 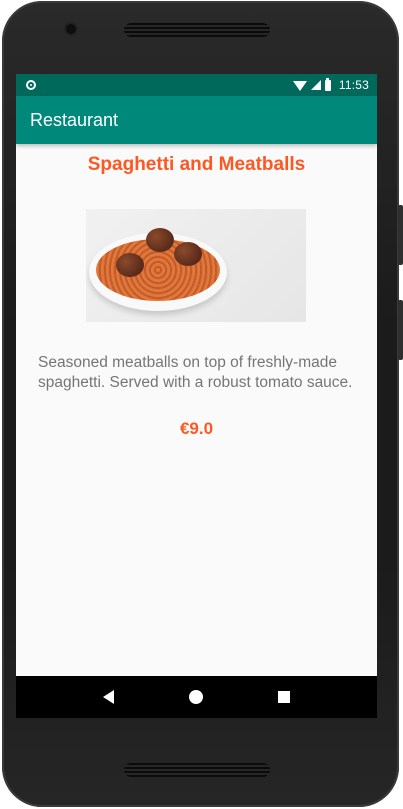 I want to click on dish-image, so click(x=196, y=265).